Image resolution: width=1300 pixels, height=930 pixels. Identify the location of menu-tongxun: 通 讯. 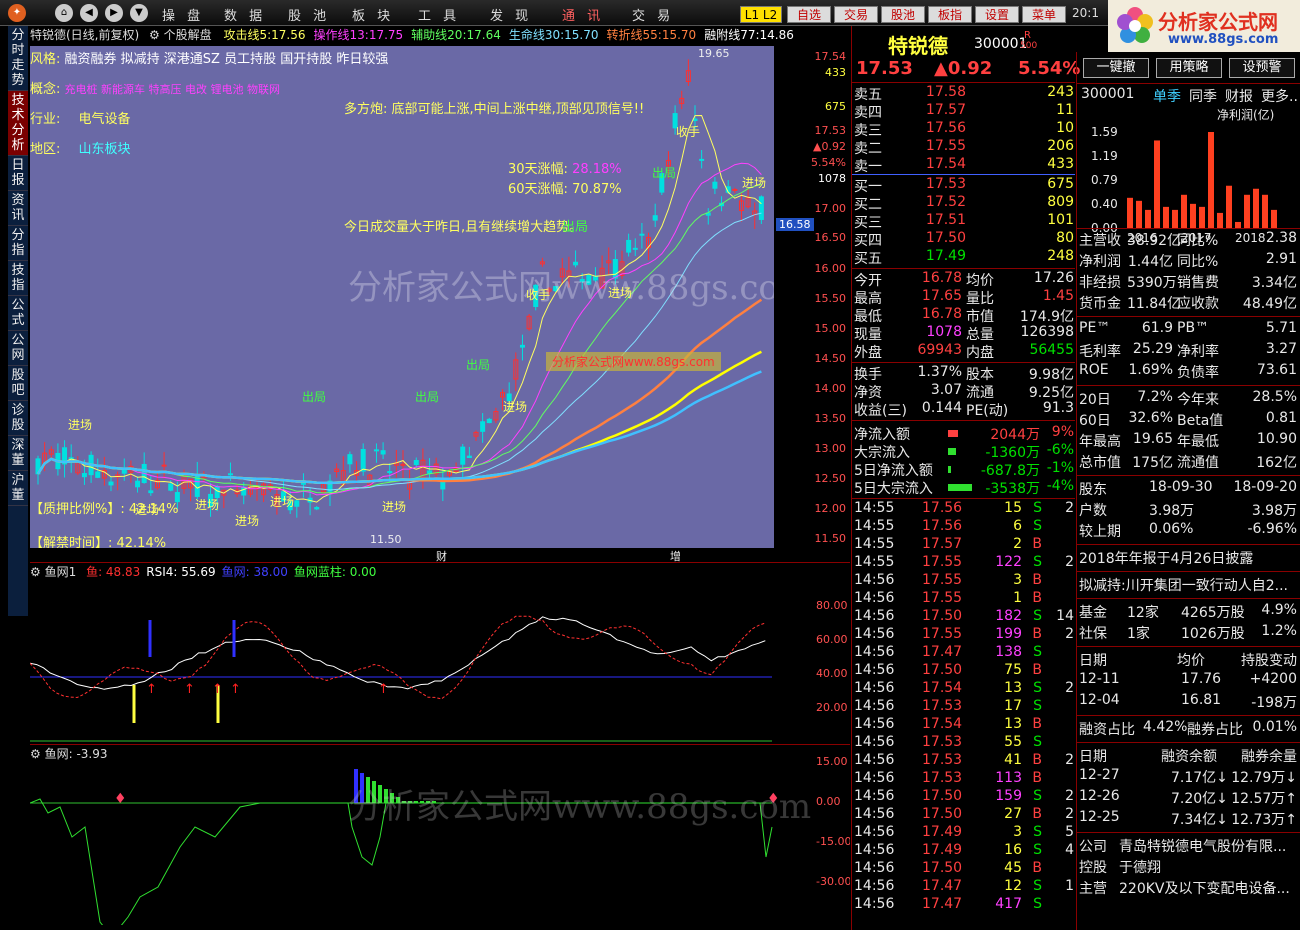
(583, 14).